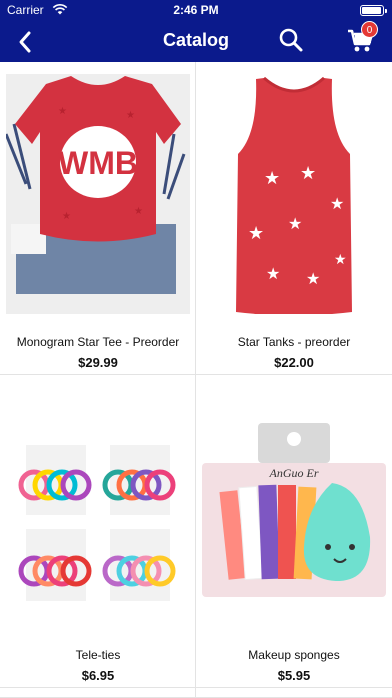 The width and height of the screenshot is (392, 698). I want to click on product-name: Star Tanks - preorder, so click(294, 342).